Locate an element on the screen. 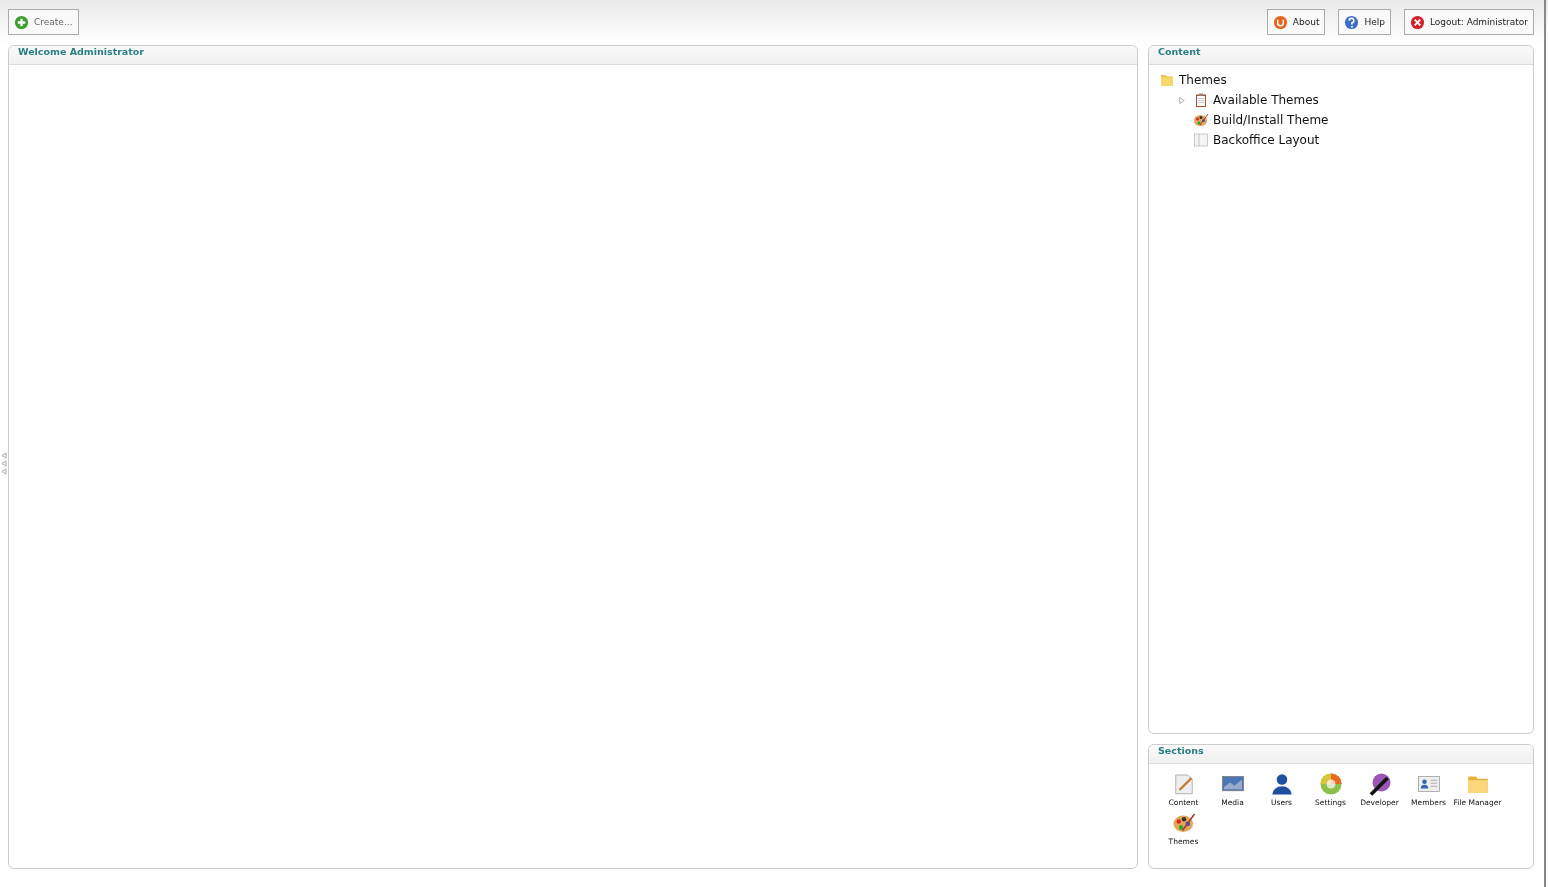  close-icon is located at coordinates (1417, 22).